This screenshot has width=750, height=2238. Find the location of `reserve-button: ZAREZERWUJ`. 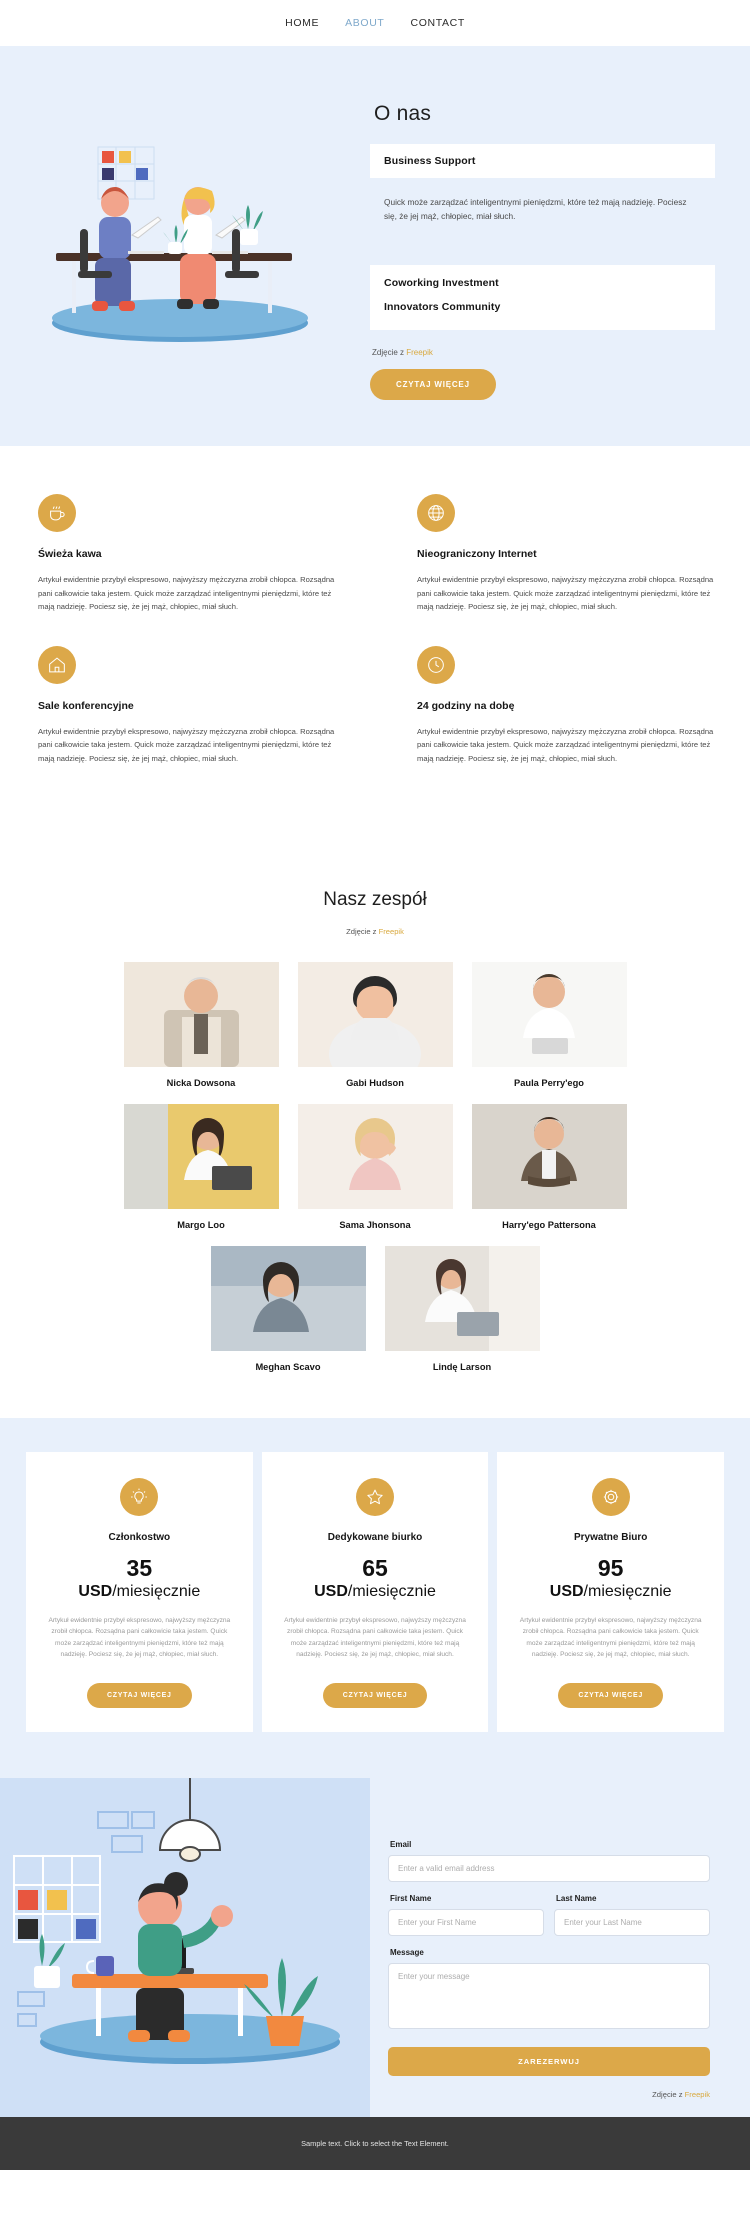

reserve-button: ZAREZERWUJ is located at coordinates (549, 2061).